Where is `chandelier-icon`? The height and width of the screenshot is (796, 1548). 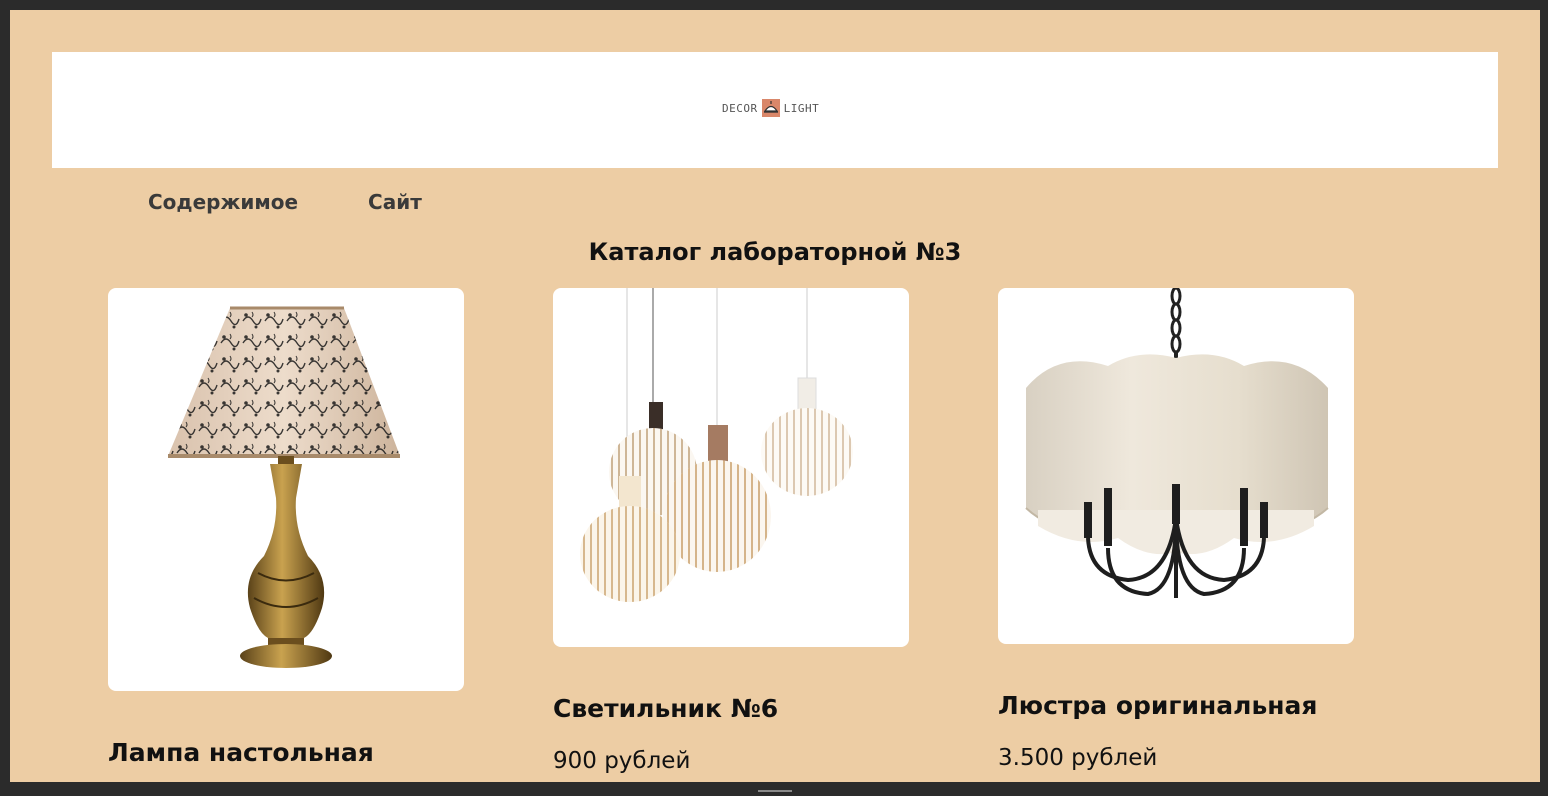
chandelier-icon is located at coordinates (1177, 443).